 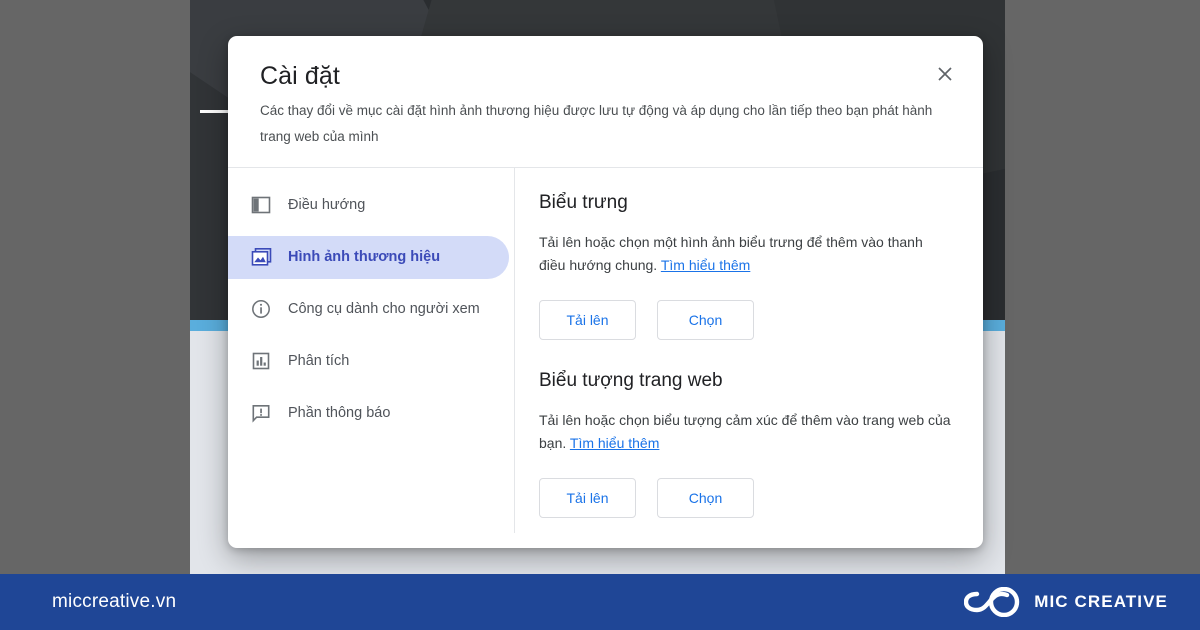 What do you see at coordinates (319, 361) in the screenshot?
I see `sidebar-item-label: Phân tích` at bounding box center [319, 361].